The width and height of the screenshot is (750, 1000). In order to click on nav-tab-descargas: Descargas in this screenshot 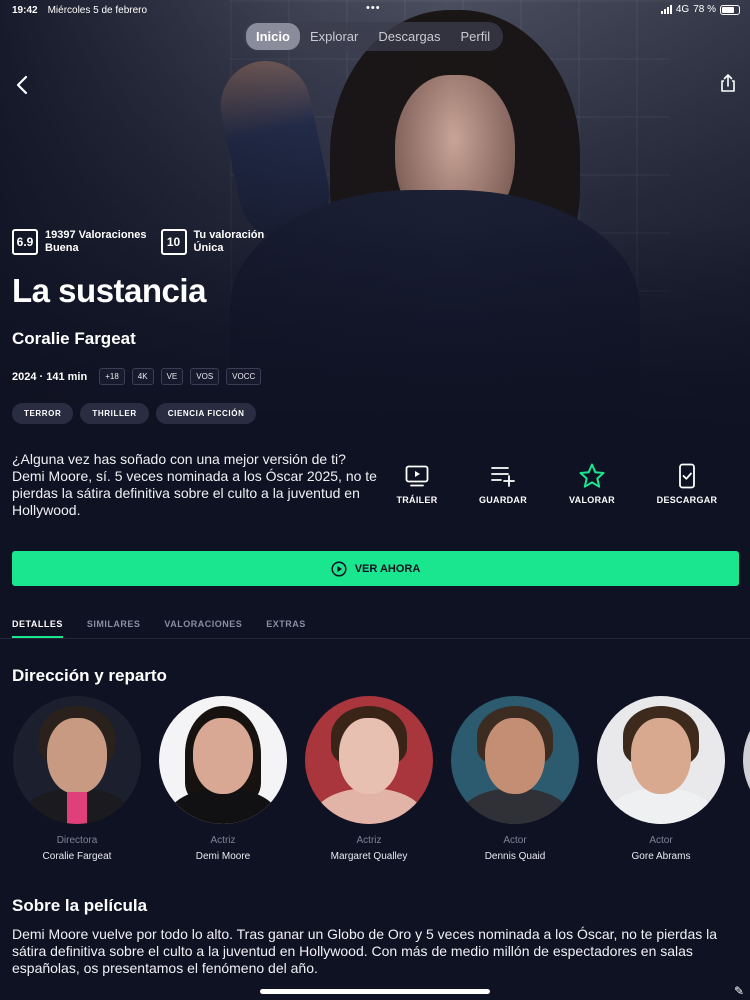, I will do `click(409, 36)`.